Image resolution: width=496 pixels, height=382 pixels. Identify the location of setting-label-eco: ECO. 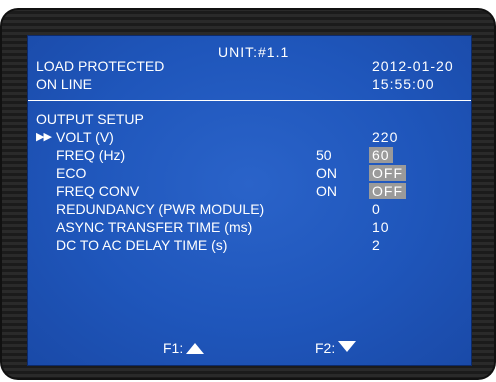
(71, 173).